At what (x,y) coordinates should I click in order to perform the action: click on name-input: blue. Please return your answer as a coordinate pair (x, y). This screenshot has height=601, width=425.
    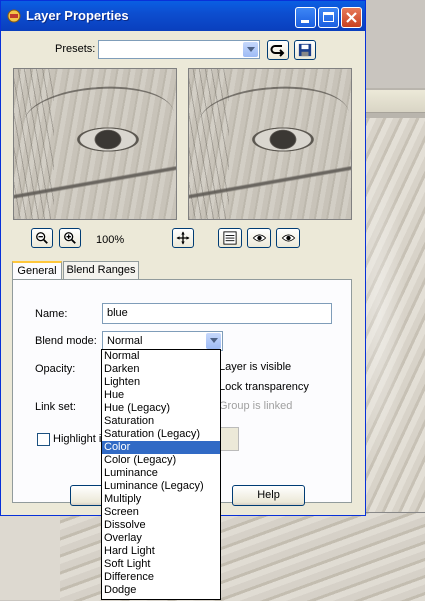
    Looking at the image, I should click on (217, 313).